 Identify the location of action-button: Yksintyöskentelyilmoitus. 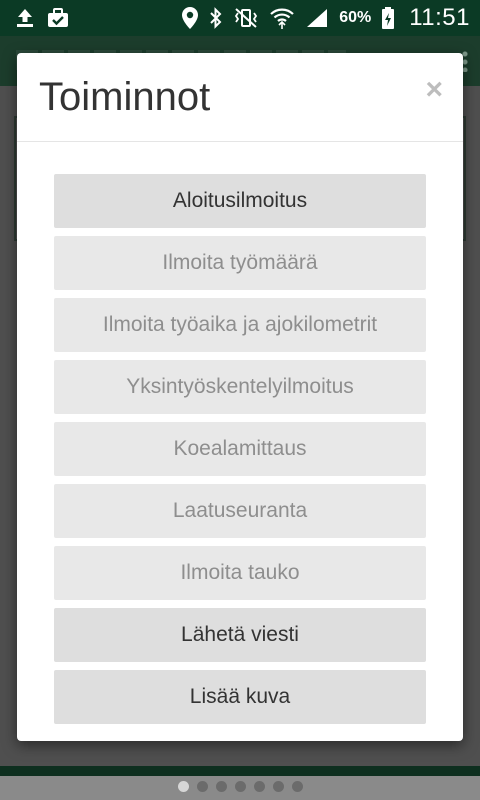
(240, 387).